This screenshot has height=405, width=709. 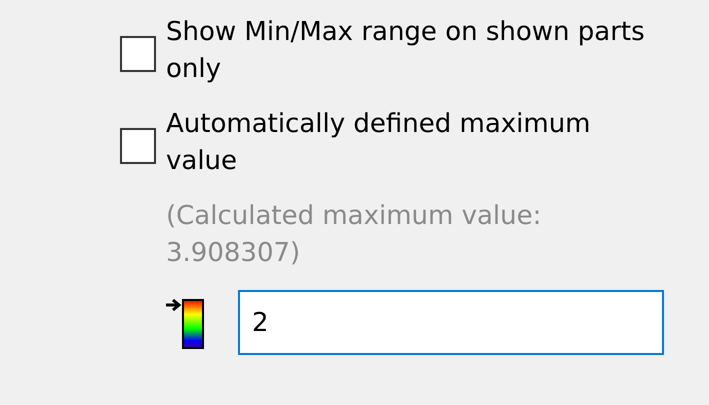 What do you see at coordinates (186, 322) in the screenshot?
I see `color-scale-icon` at bounding box center [186, 322].